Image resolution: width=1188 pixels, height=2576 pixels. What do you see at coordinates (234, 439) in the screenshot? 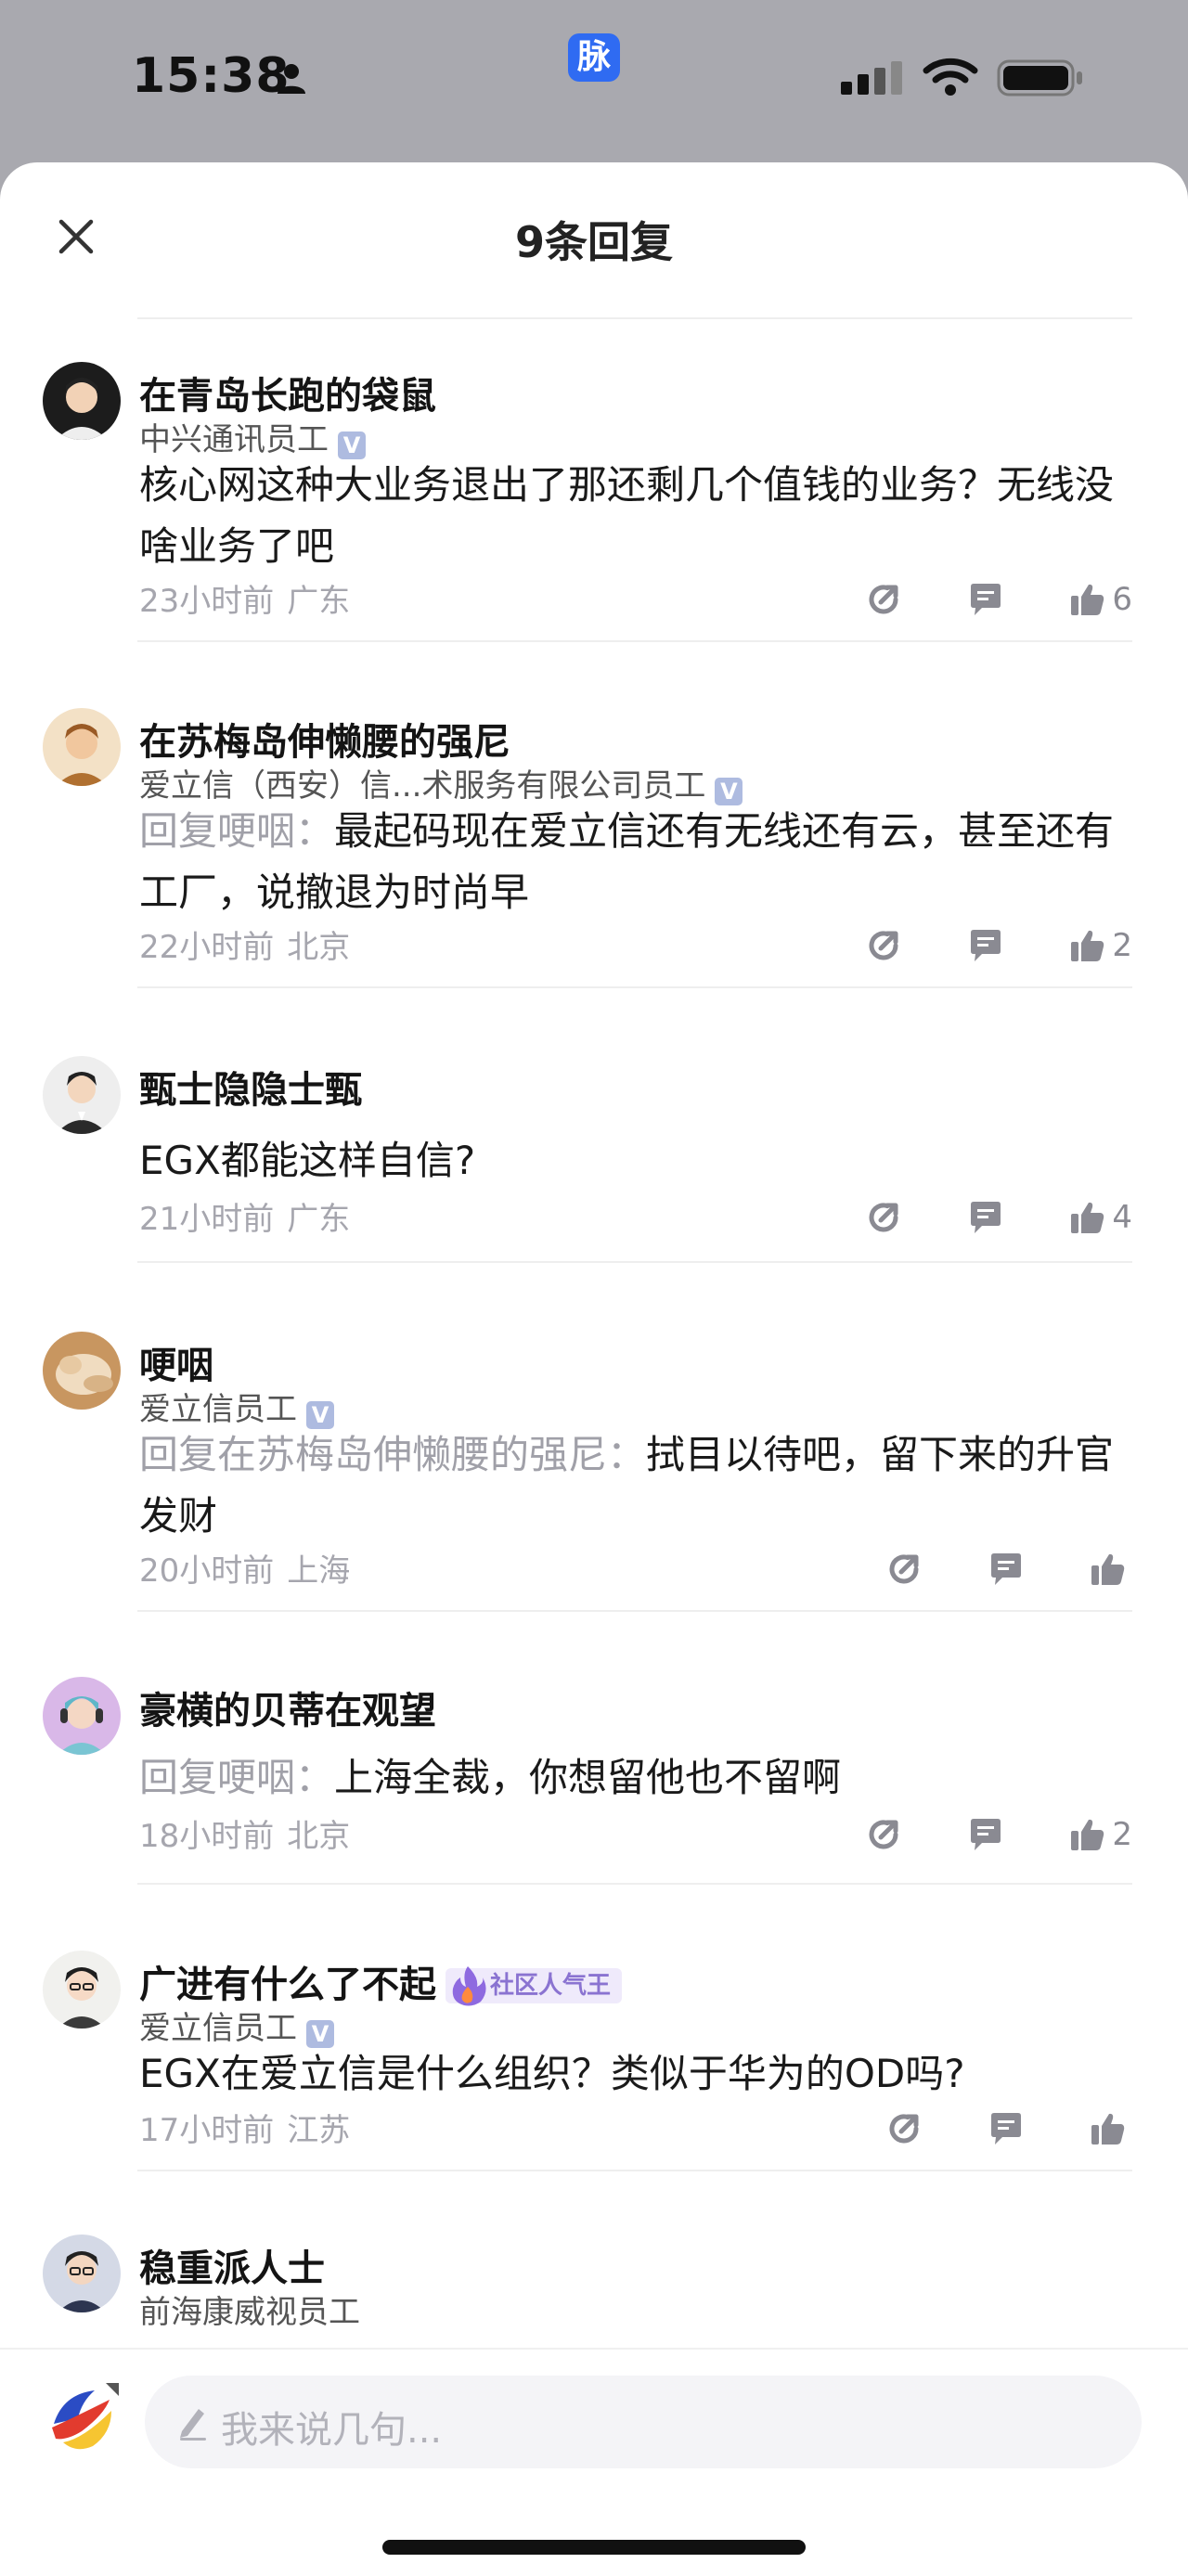
I see `company-label: 中兴通讯员工` at bounding box center [234, 439].